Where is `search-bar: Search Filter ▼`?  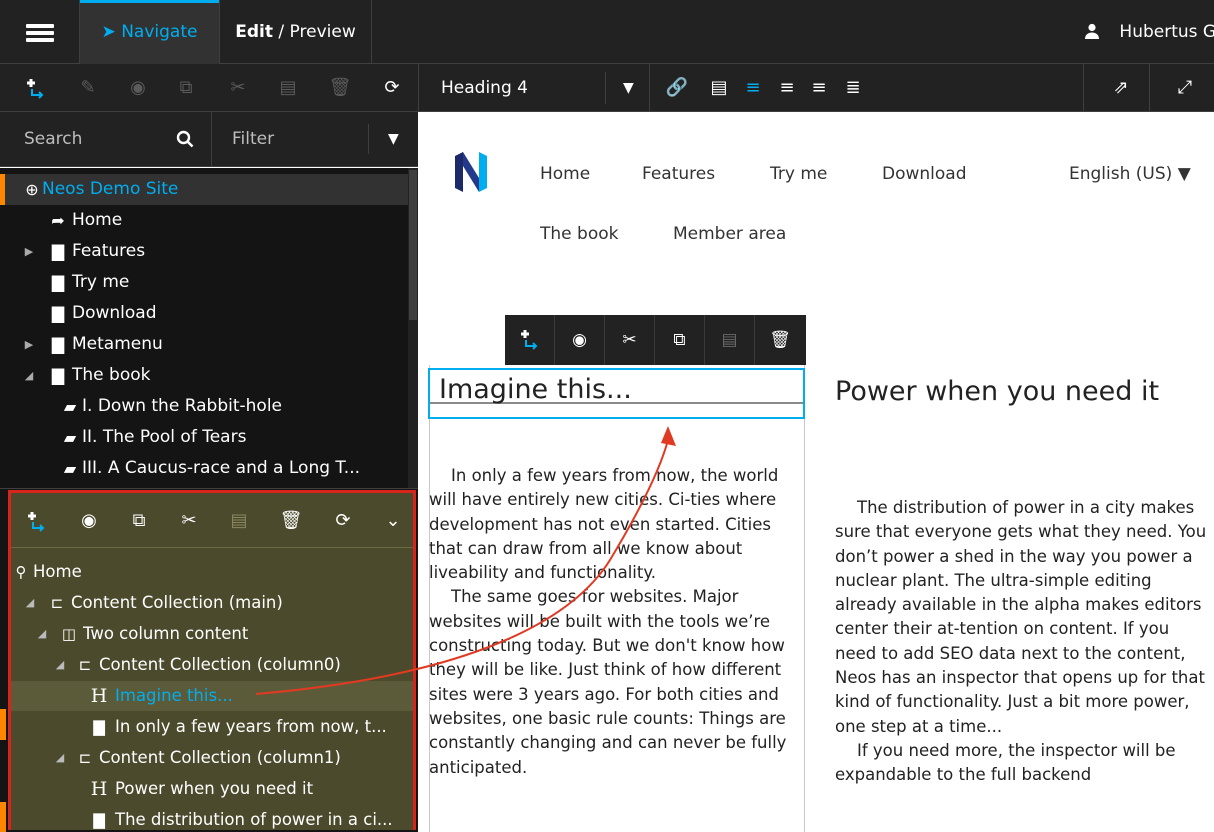
search-bar: Search Filter ▼ is located at coordinates (209, 139).